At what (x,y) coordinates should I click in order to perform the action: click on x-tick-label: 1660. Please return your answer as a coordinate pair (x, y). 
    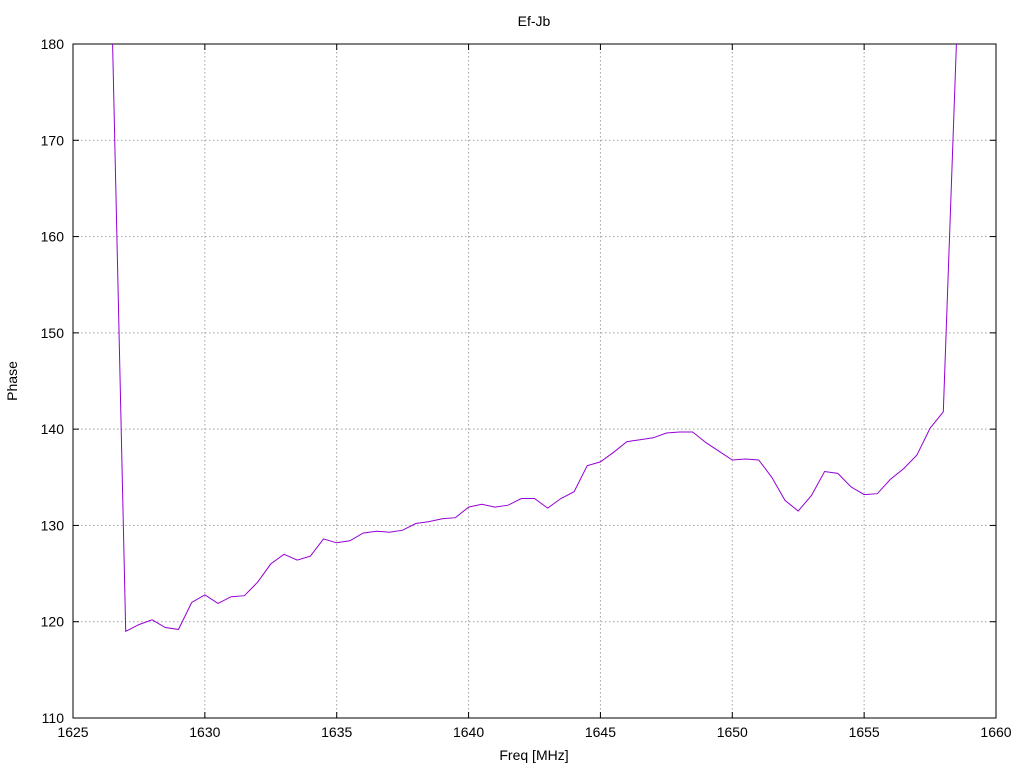
    Looking at the image, I should click on (995, 732).